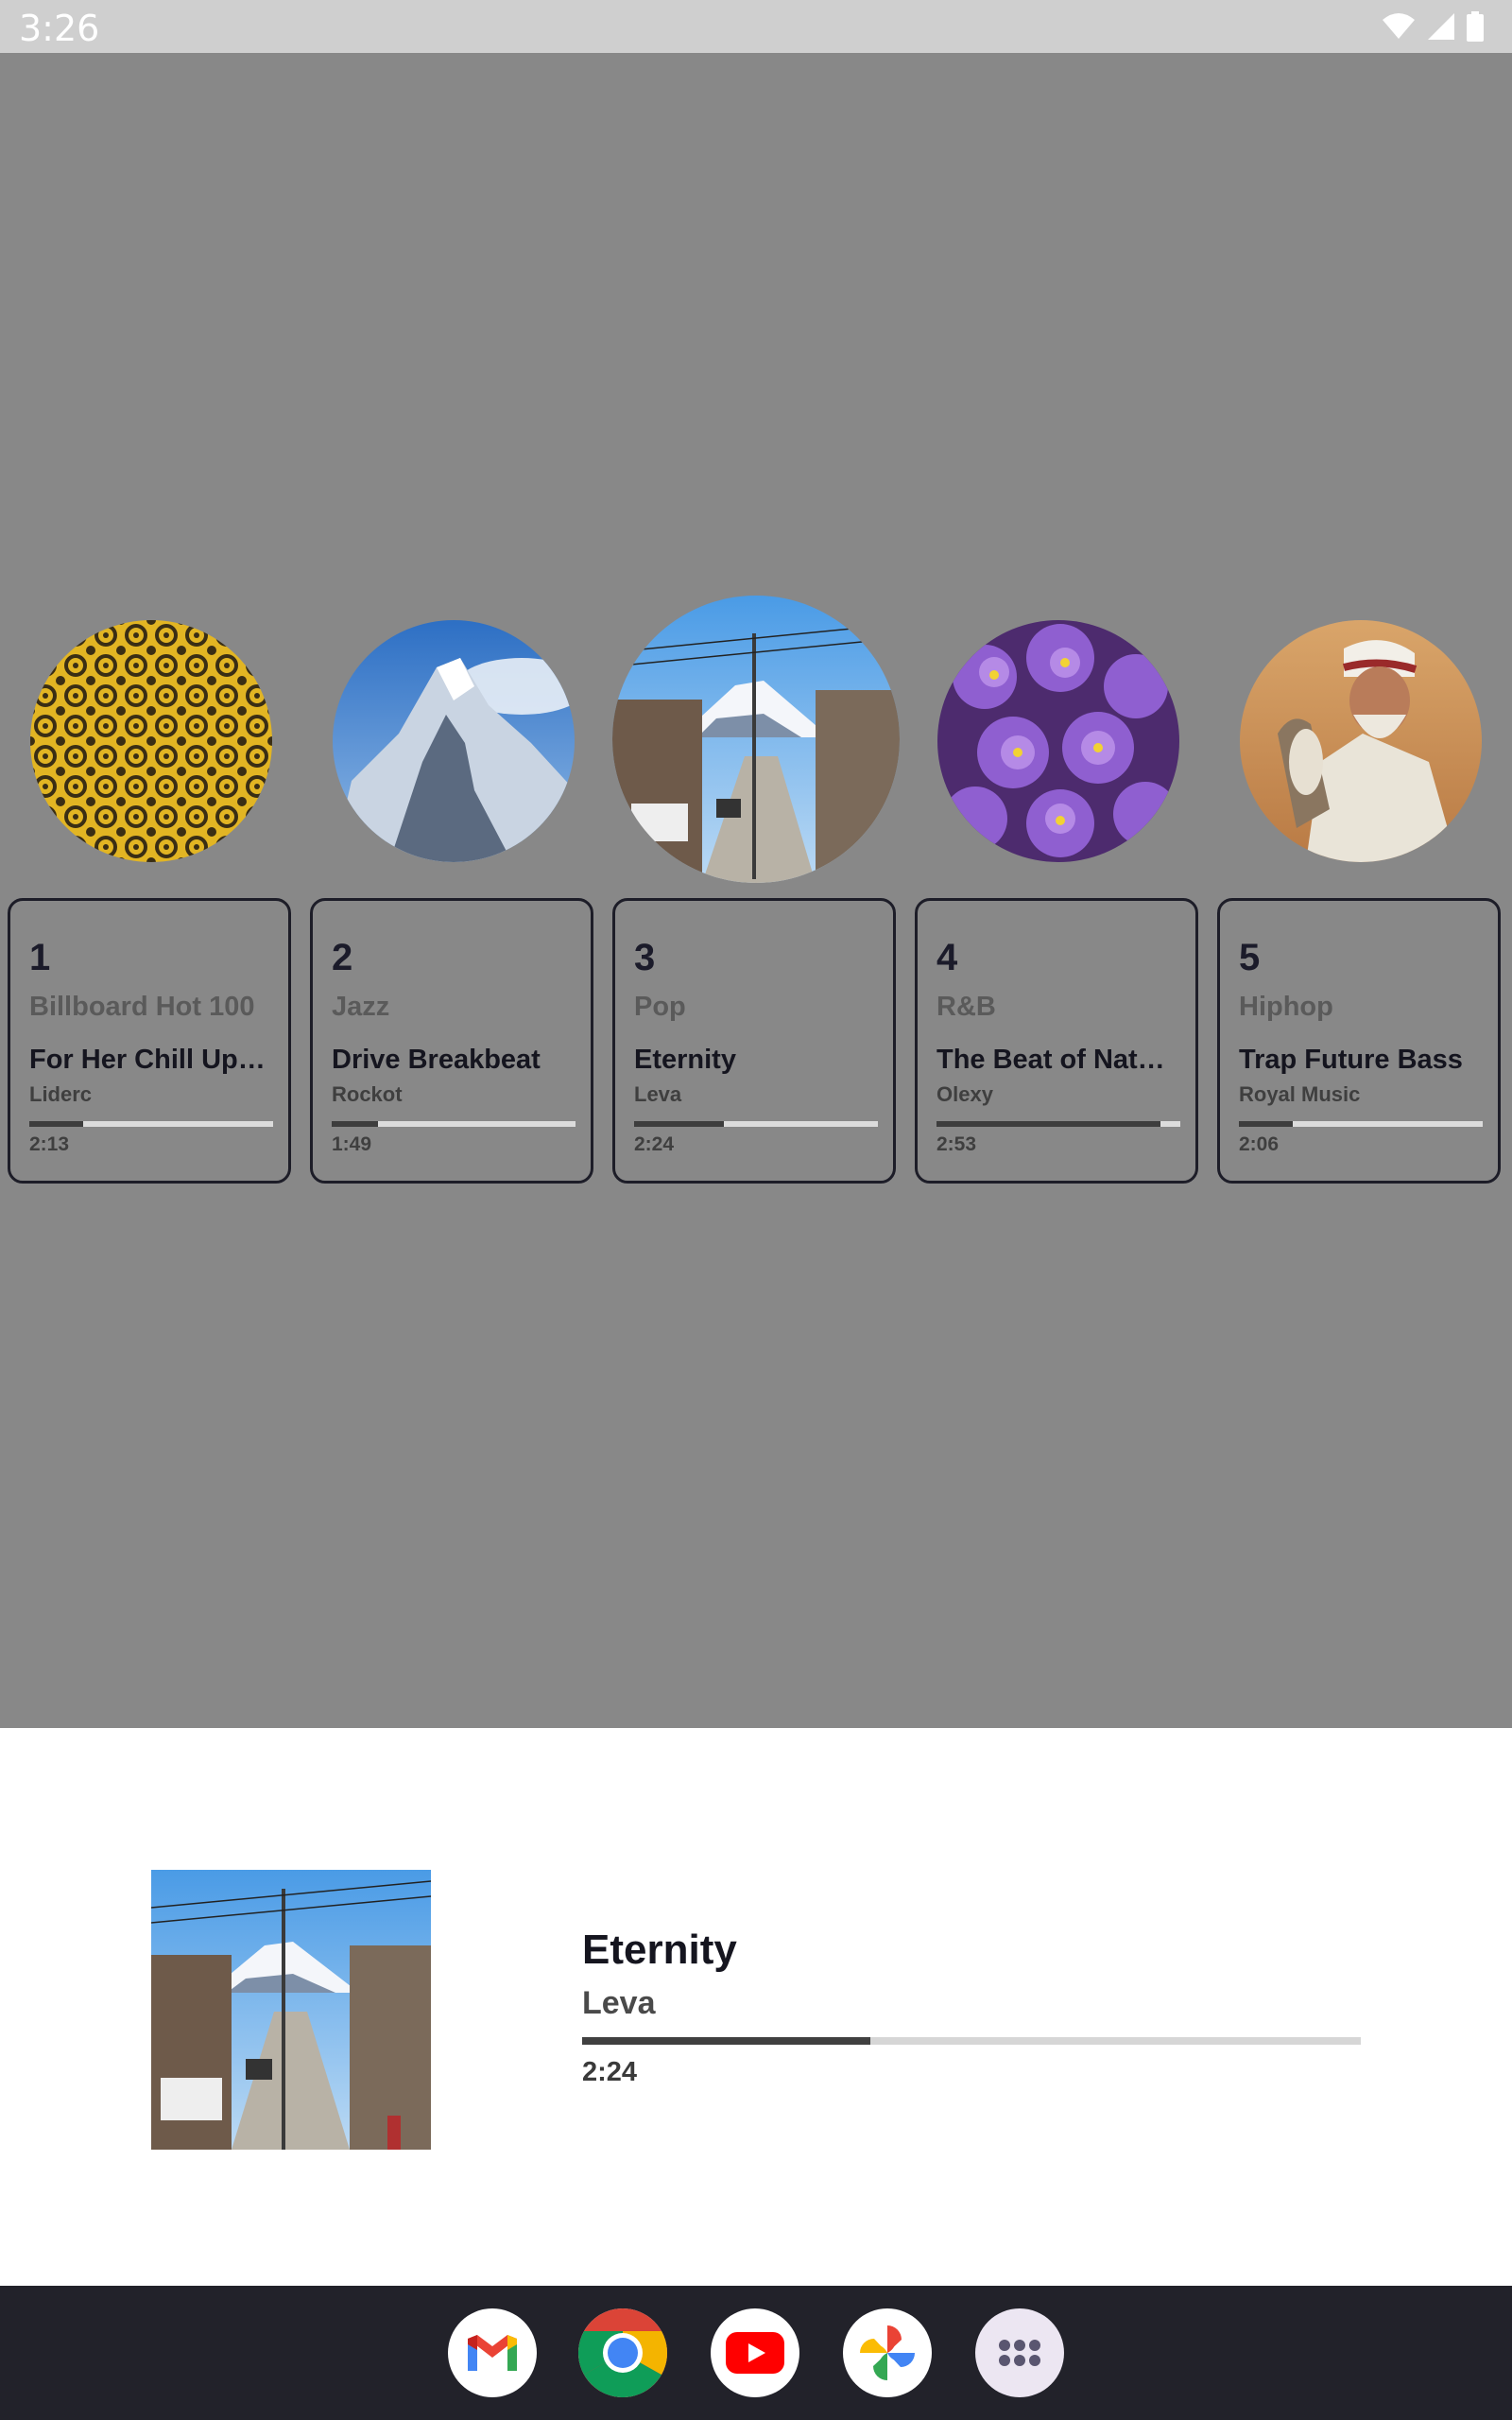  I want to click on now-playing-album-art, so click(291, 2010).